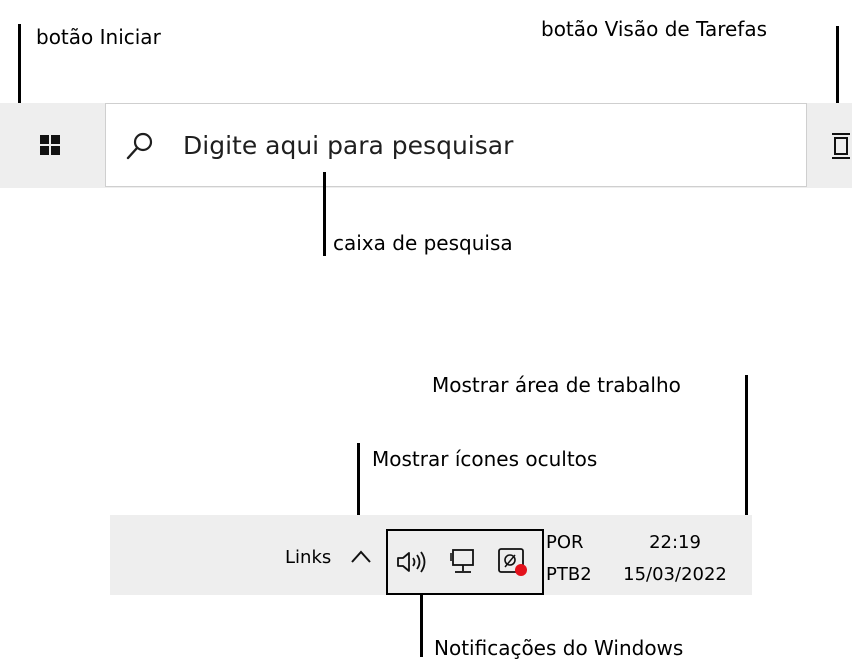 The height and width of the screenshot is (664, 852). I want to click on clock-date: 15/03/2022, so click(675, 574).